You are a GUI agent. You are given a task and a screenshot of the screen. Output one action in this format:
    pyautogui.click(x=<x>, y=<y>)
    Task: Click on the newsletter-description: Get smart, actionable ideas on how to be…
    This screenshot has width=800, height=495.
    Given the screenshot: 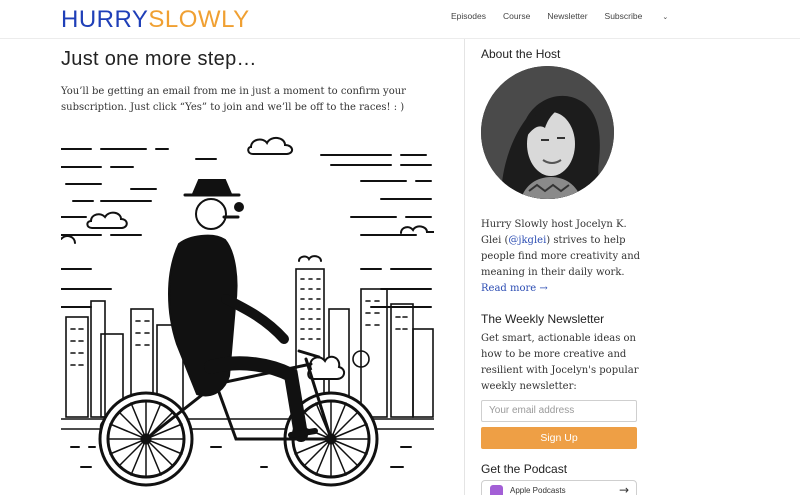 What is the action you would take?
    pyautogui.click(x=560, y=362)
    